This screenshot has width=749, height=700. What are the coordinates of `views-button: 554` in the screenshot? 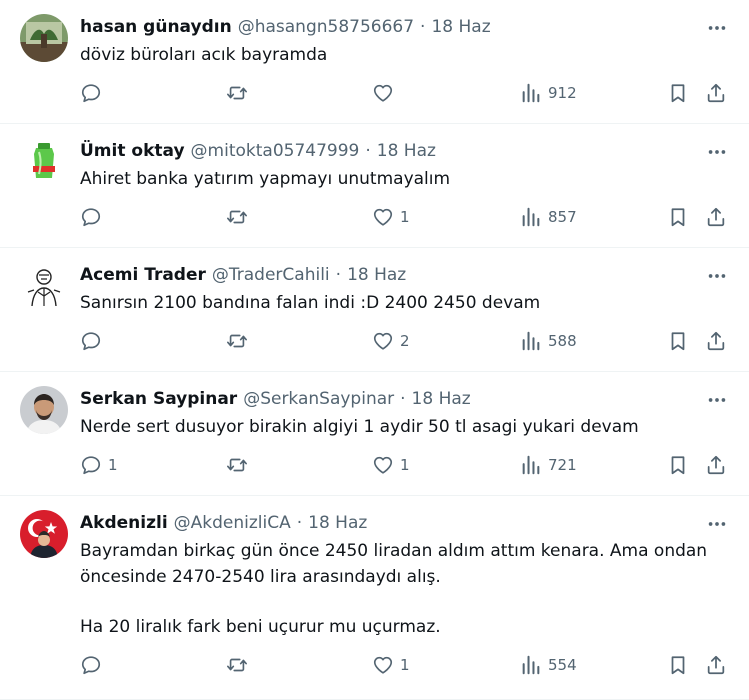 It's located at (548, 665).